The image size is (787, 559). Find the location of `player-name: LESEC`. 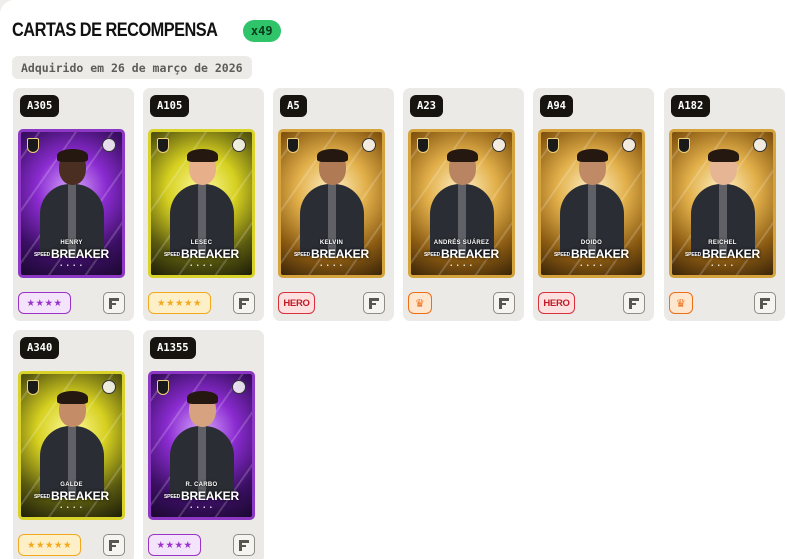

player-name: LESEC is located at coordinates (201, 243).